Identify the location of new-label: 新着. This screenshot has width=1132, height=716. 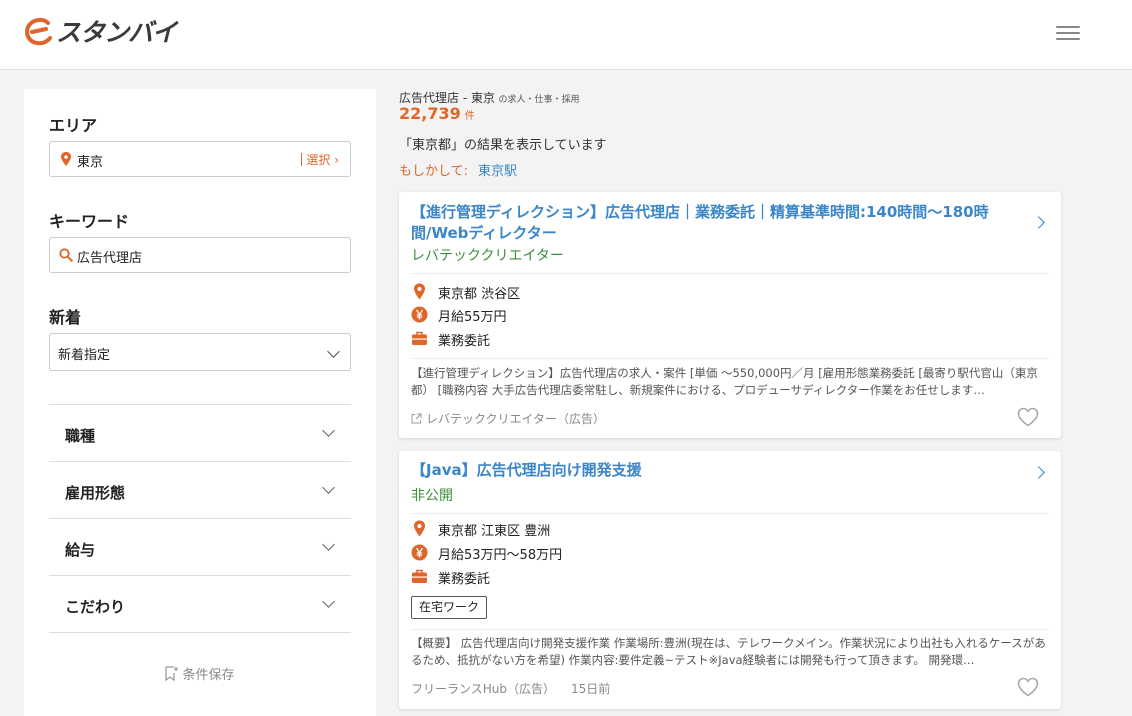
(65, 317).